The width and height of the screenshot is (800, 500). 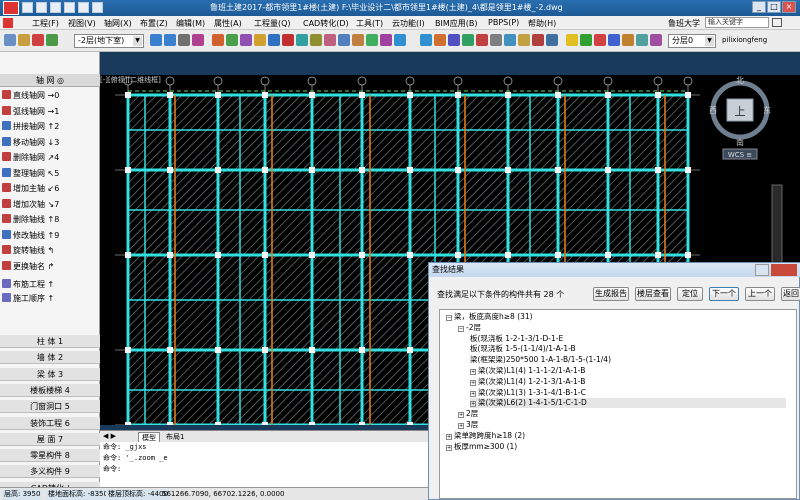 I want to click on tool-t-icon, so click(x=372, y=40).